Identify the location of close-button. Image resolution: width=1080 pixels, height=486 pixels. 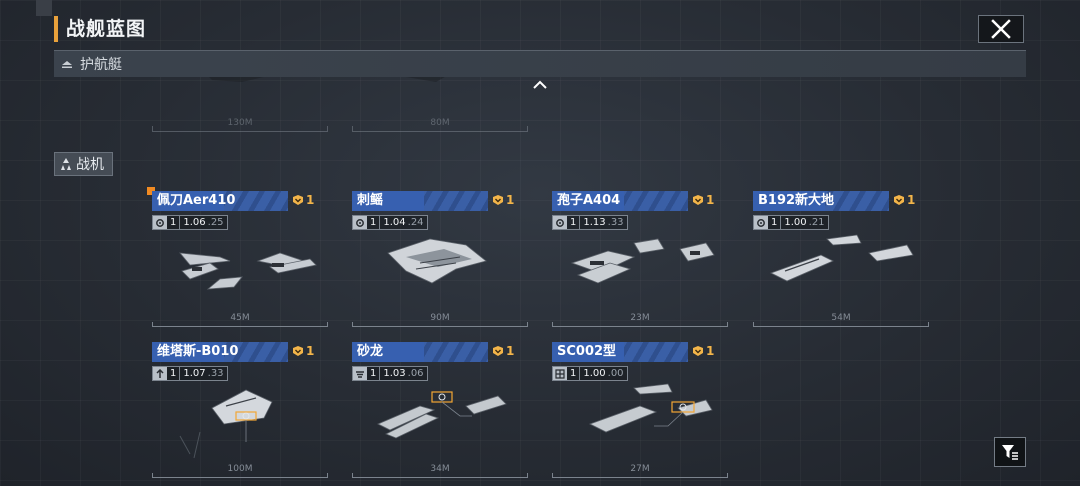
(1001, 29).